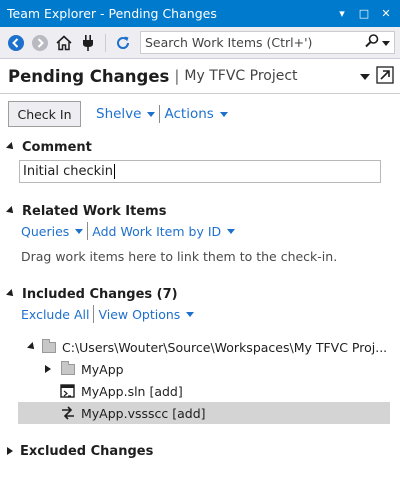 This screenshot has width=400, height=489. Describe the element at coordinates (200, 314) in the screenshot. I see `included-links-row: Exclude All View Options` at that location.